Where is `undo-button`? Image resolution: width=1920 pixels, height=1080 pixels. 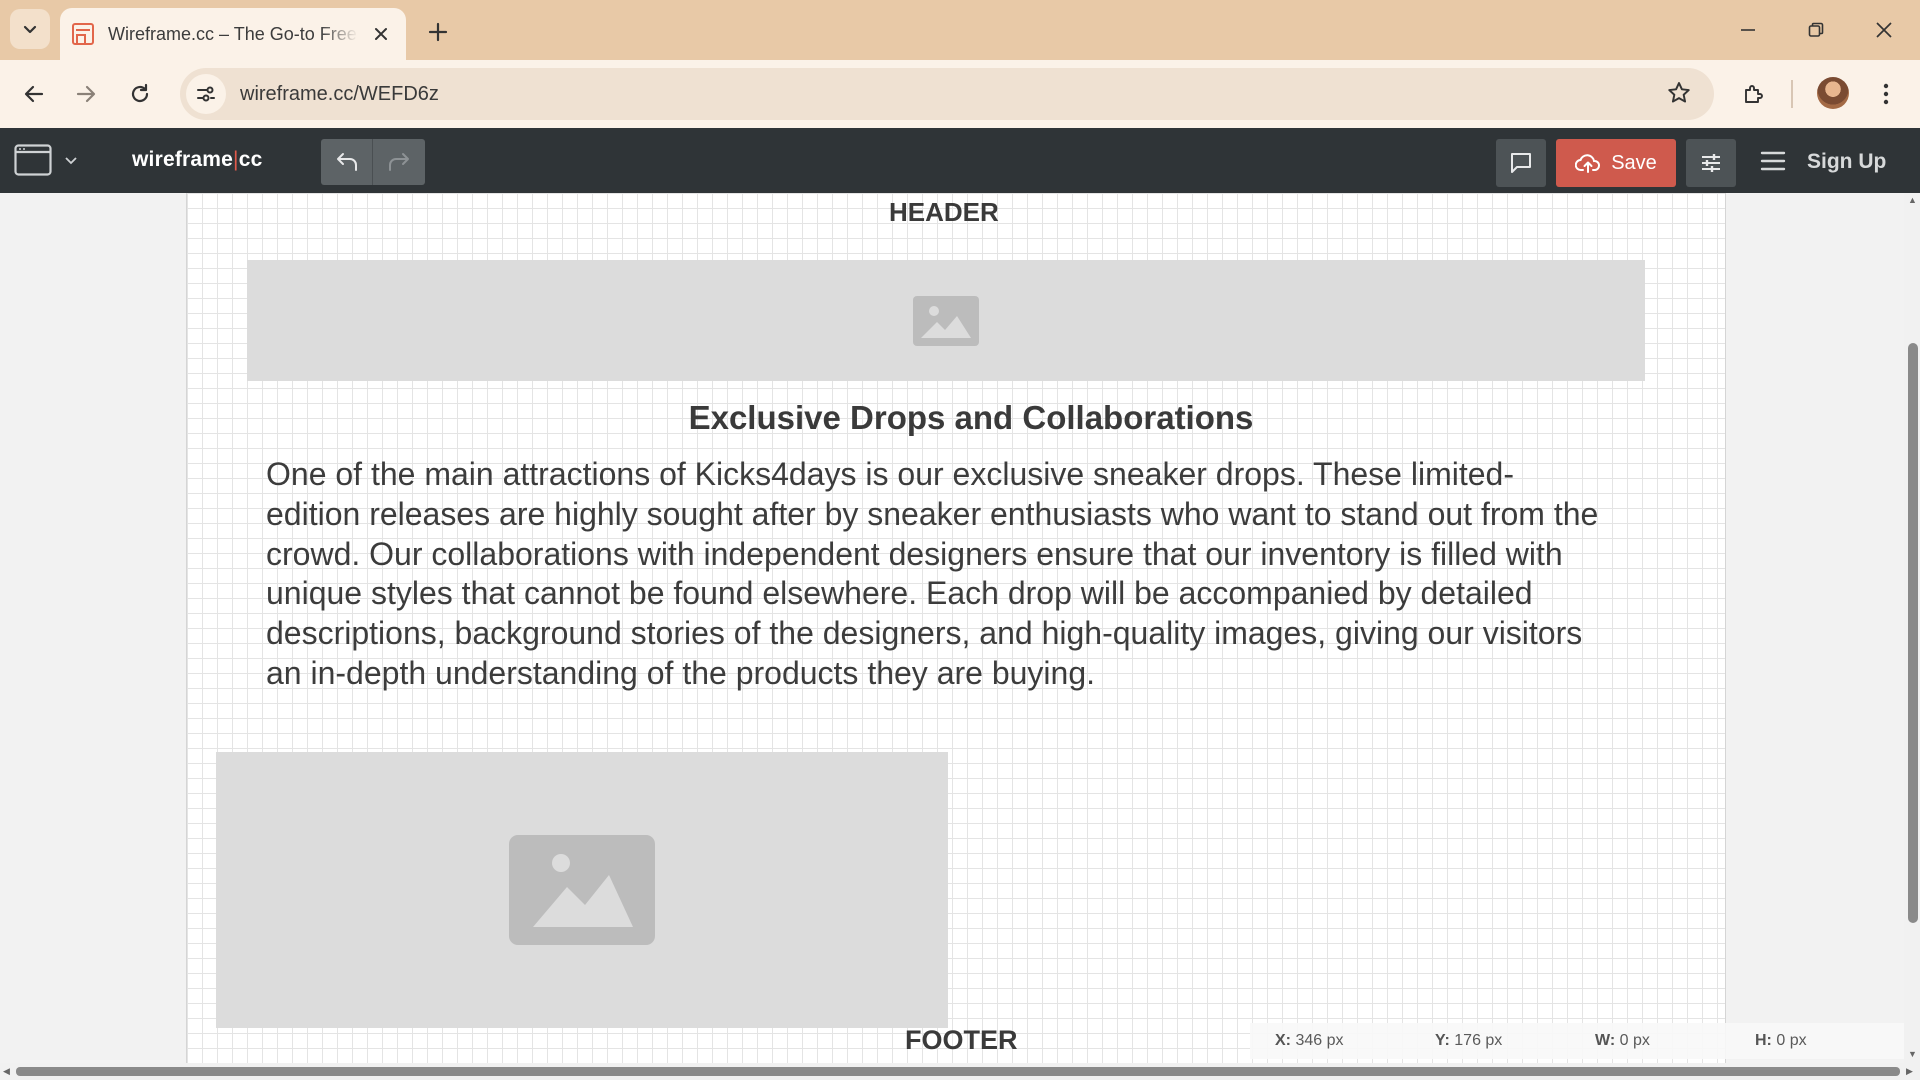
undo-button is located at coordinates (347, 162).